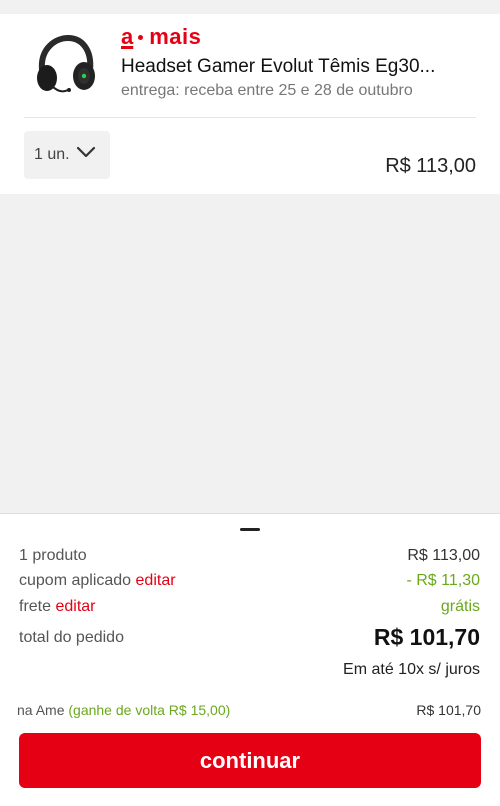 This screenshot has width=500, height=806. What do you see at coordinates (443, 555) in the screenshot?
I see `products-subtotal: R$ 113,00` at bounding box center [443, 555].